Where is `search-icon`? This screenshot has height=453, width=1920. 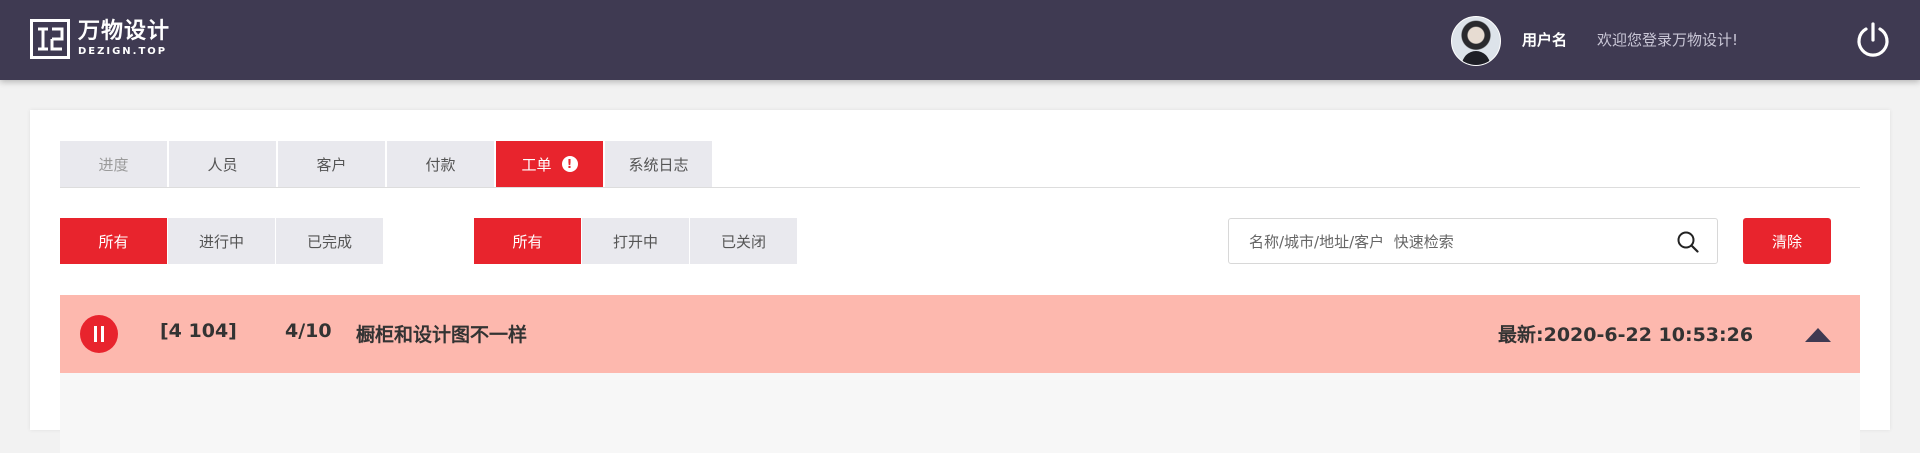
search-icon is located at coordinates (1688, 242).